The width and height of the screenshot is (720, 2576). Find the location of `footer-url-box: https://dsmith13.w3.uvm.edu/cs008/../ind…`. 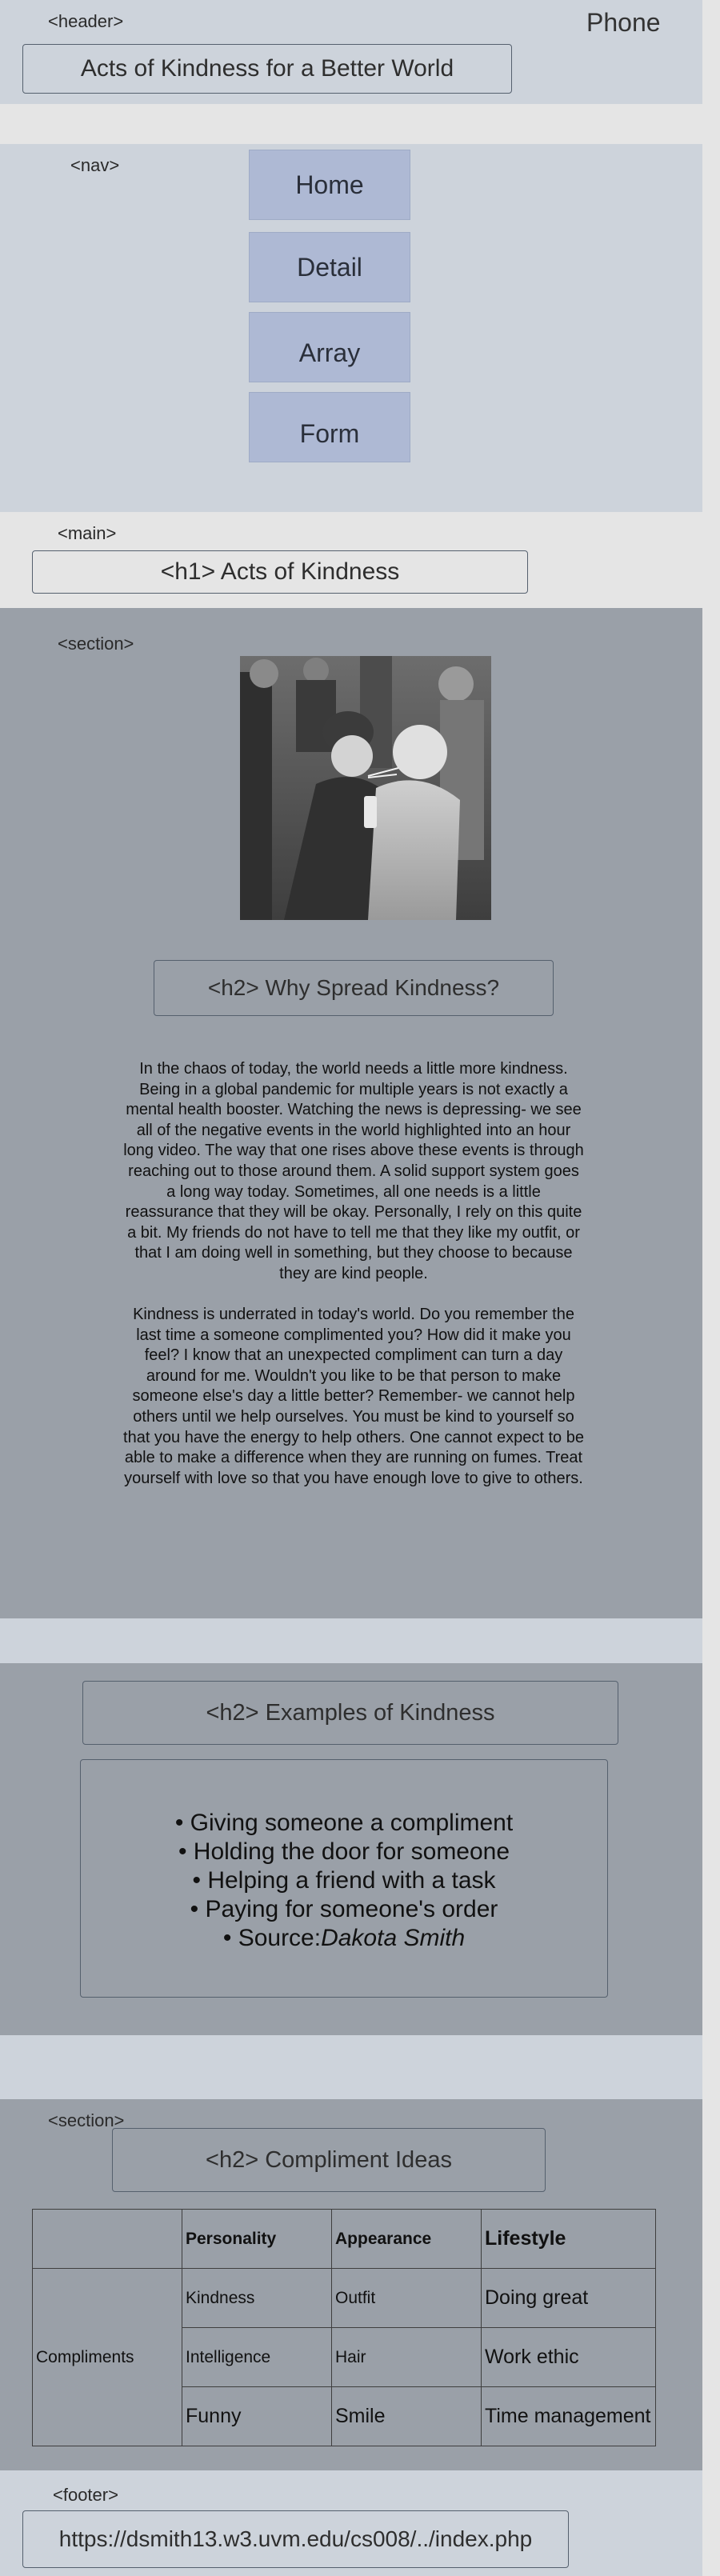

footer-url-box: https://dsmith13.w3.uvm.edu/cs008/../ind… is located at coordinates (295, 2539).